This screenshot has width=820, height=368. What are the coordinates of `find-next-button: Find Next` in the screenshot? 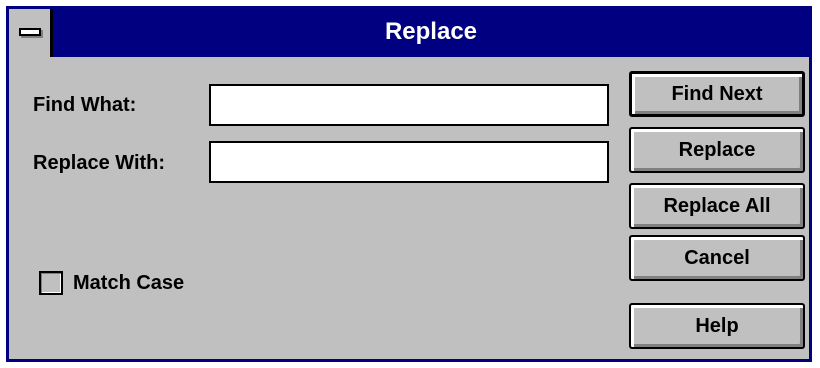 It's located at (717, 94).